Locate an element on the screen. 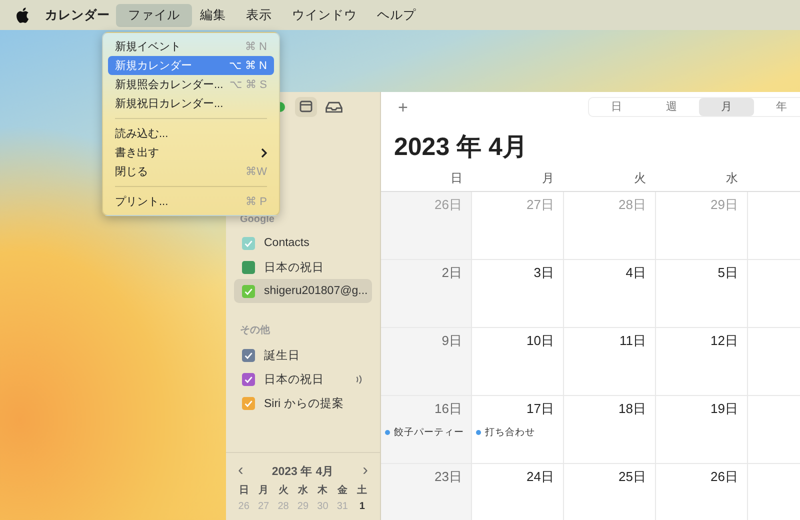 The height and width of the screenshot is (520, 800). day-number: 5日 is located at coordinates (728, 273).